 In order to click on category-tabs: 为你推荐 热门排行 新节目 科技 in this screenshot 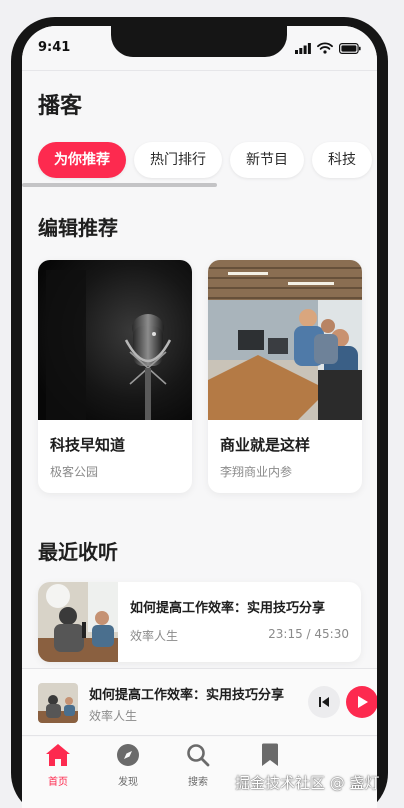, I will do `click(207, 161)`.